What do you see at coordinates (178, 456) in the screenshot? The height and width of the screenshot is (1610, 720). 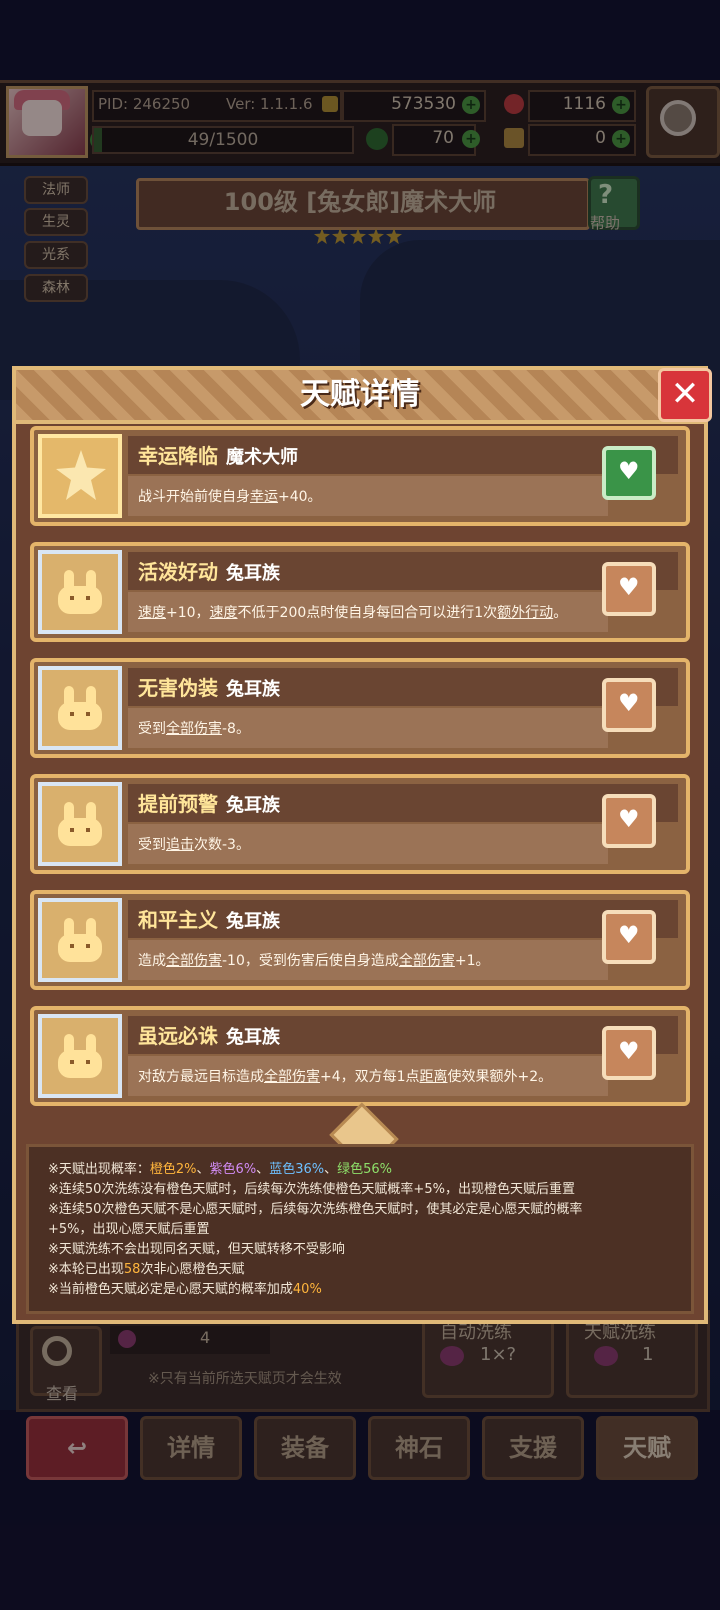 I see `talent-name-text: 幸运降临` at bounding box center [178, 456].